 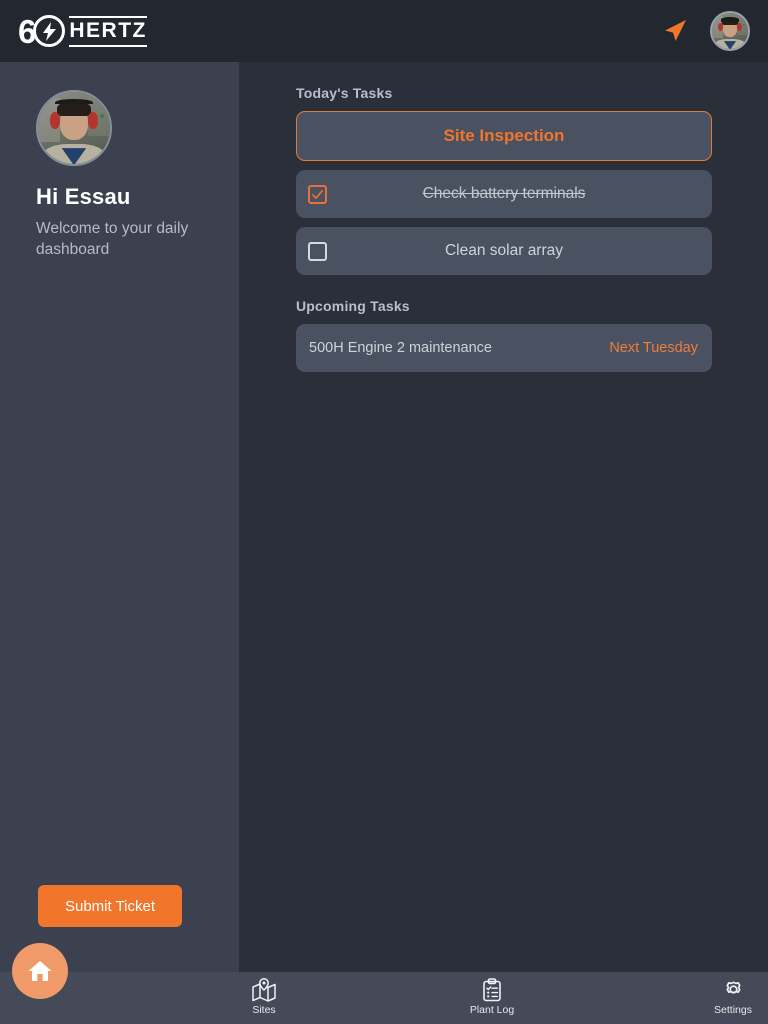 I want to click on profile-avatar, so click(x=74, y=128).